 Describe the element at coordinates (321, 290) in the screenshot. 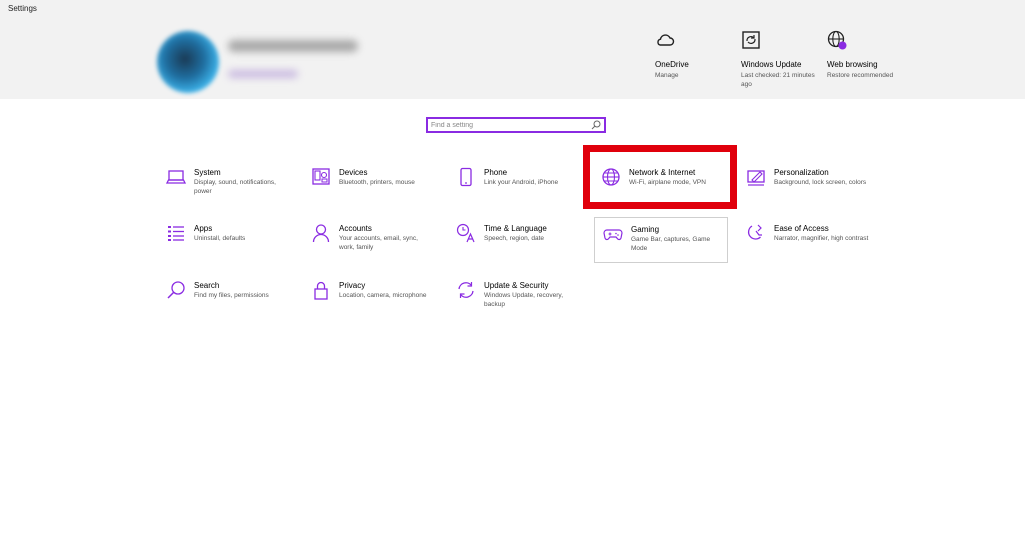

I see `lock-icon` at that location.